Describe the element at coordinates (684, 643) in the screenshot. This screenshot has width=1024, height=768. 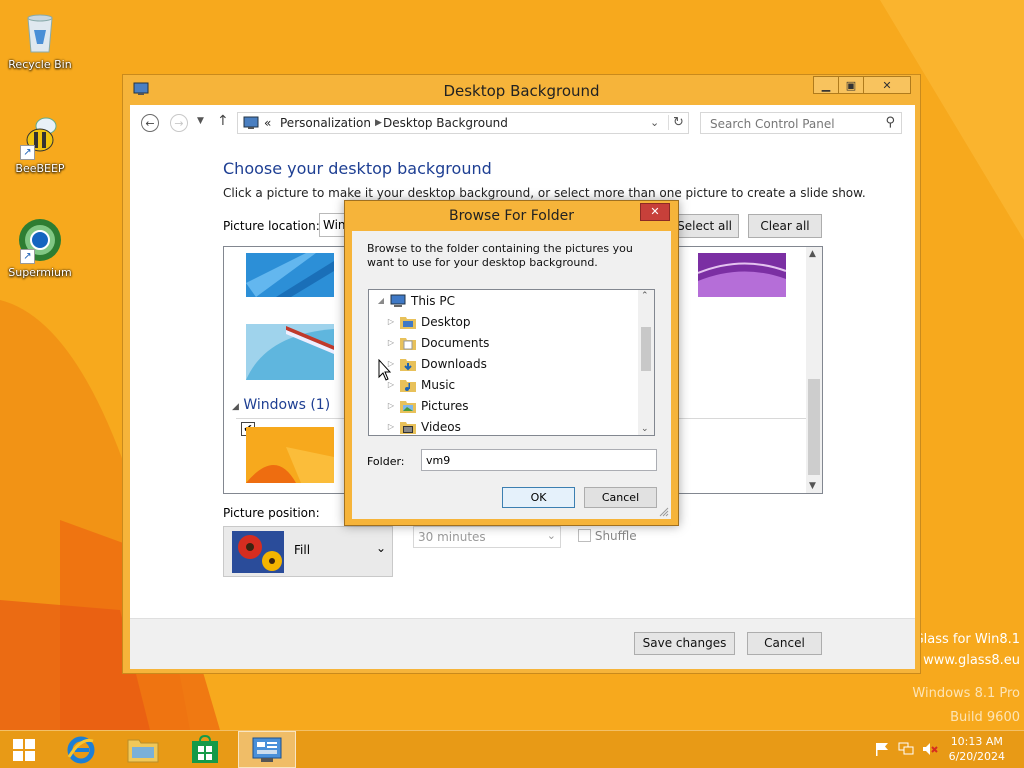
I see `save-changes-button: Save changes` at that location.